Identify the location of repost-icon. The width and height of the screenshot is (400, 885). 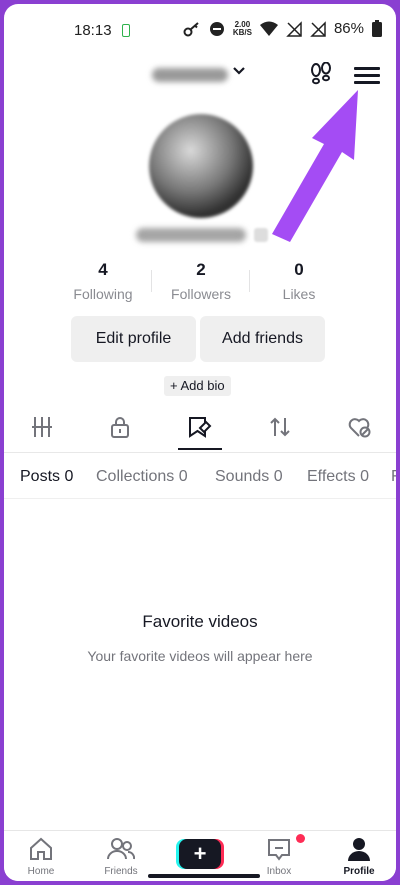
(280, 427).